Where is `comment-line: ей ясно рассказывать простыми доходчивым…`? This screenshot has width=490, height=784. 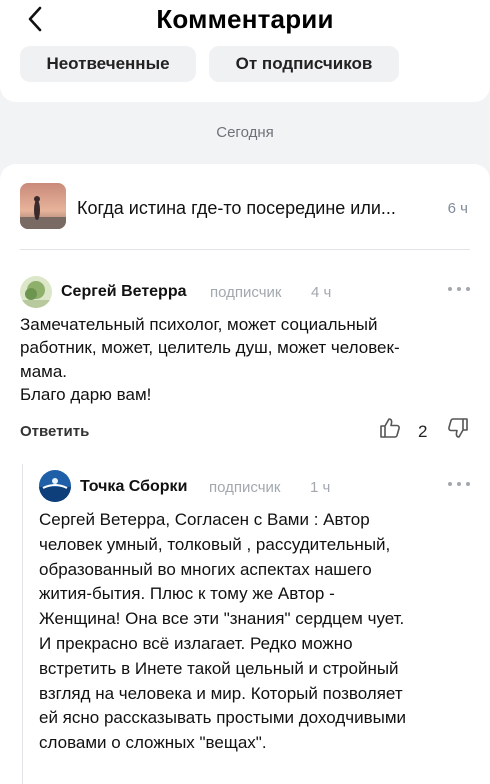
comment-line: ей ясно рассказывать простыми доходчивым… is located at coordinates (223, 718).